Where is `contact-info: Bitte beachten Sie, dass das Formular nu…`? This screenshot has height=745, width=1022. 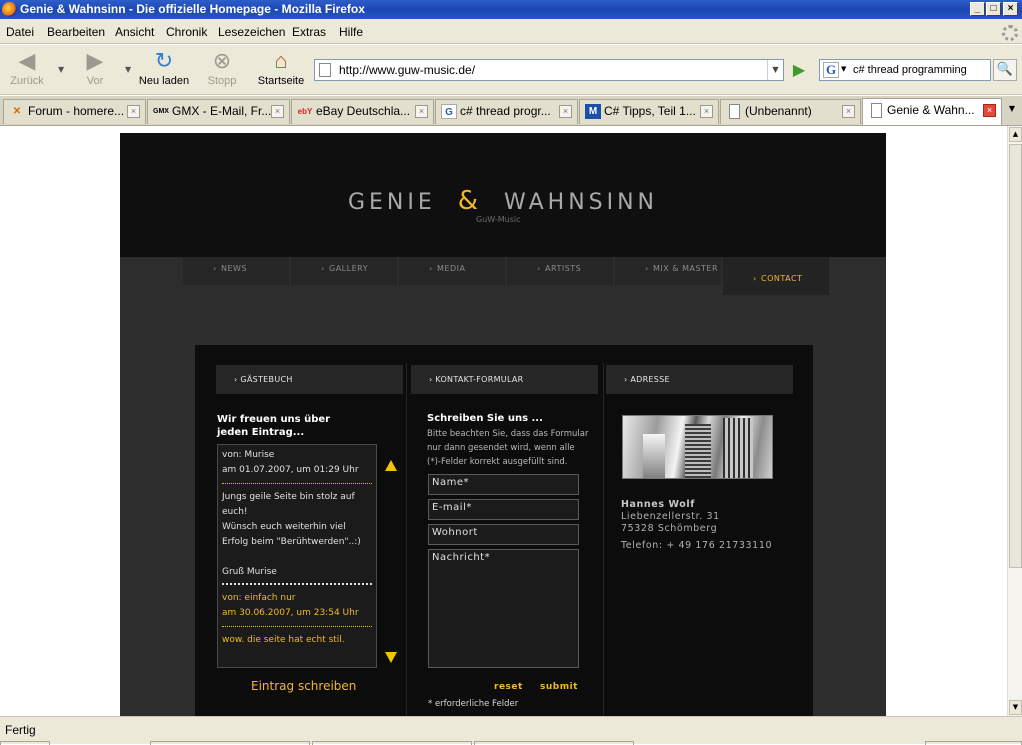 contact-info: Bitte beachten Sie, dass das Formular nu… is located at coordinates (508, 448).